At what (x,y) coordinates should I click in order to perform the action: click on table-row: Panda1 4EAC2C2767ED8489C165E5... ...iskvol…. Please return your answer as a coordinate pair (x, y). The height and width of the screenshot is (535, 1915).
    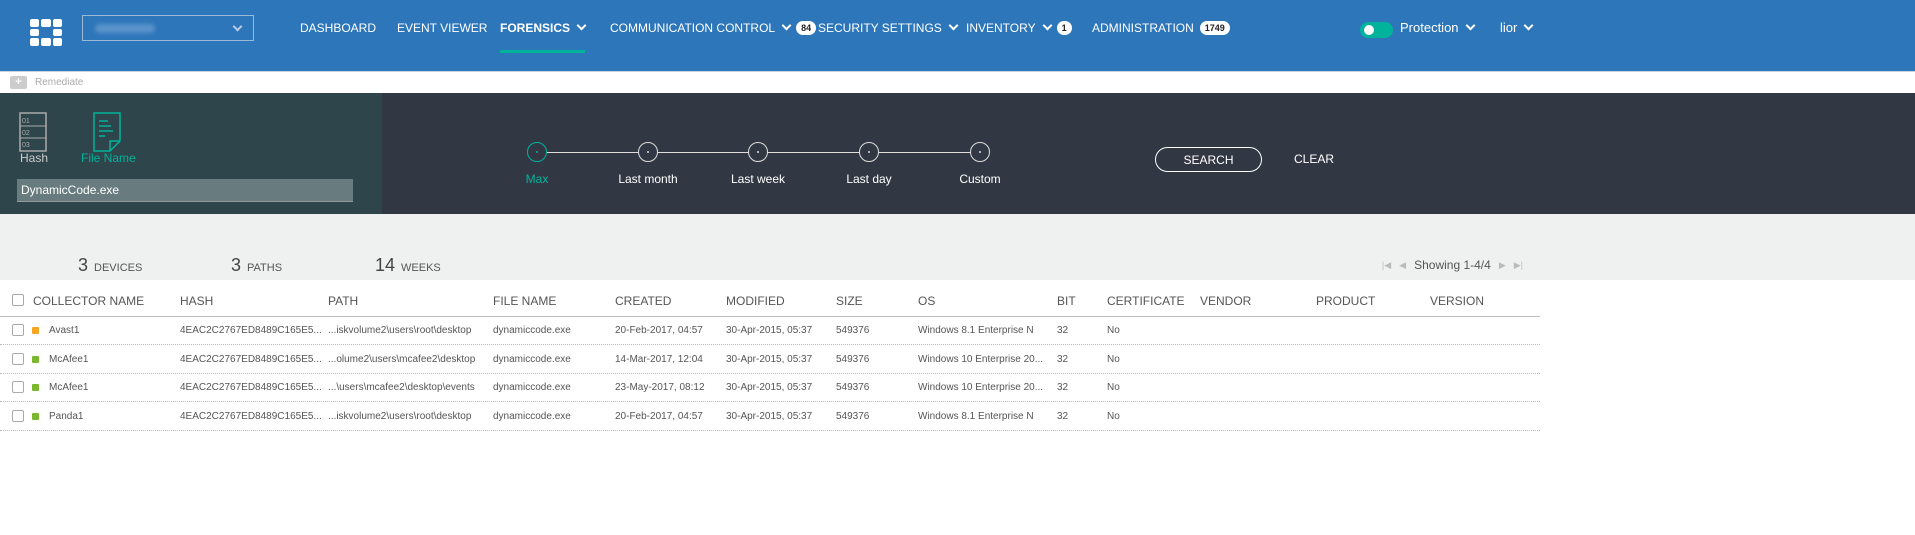
    Looking at the image, I should click on (770, 417).